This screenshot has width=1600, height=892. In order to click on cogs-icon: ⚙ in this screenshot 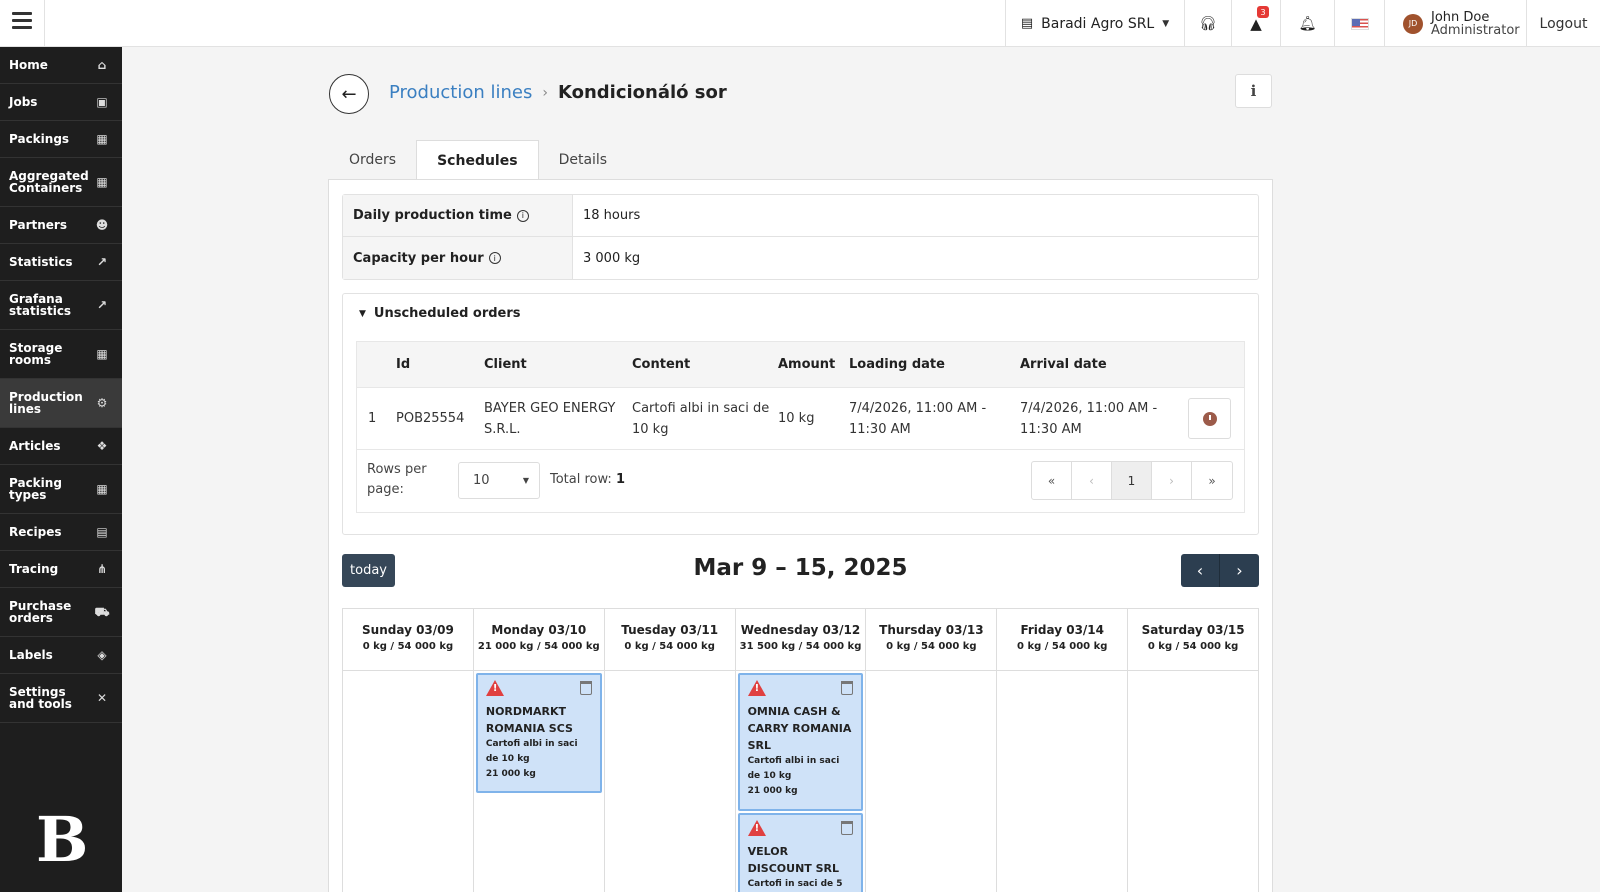, I will do `click(102, 403)`.